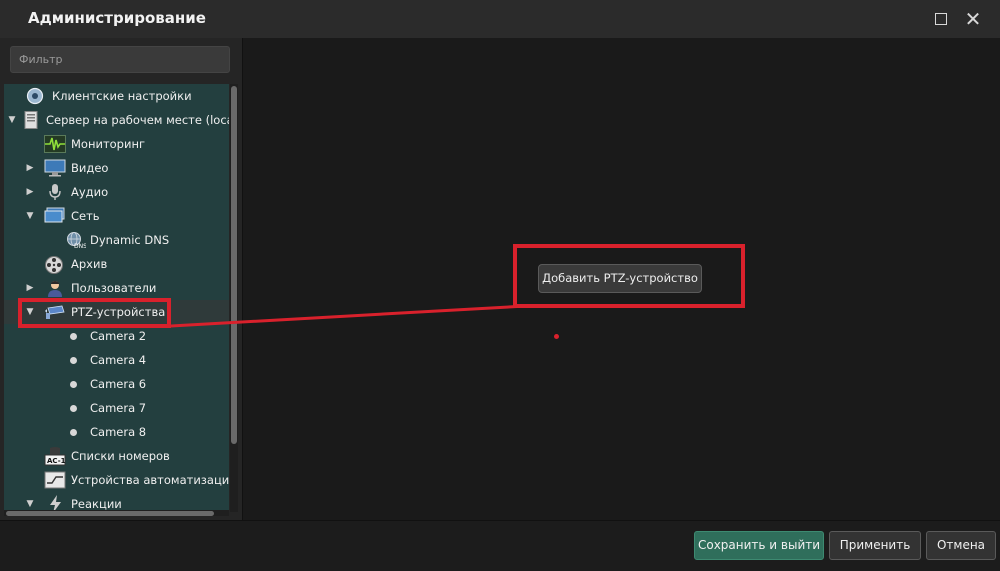 Image resolution: width=1000 pixels, height=571 pixels. Describe the element at coordinates (961, 545) in the screenshot. I see `cancel-button: Отмена` at that location.